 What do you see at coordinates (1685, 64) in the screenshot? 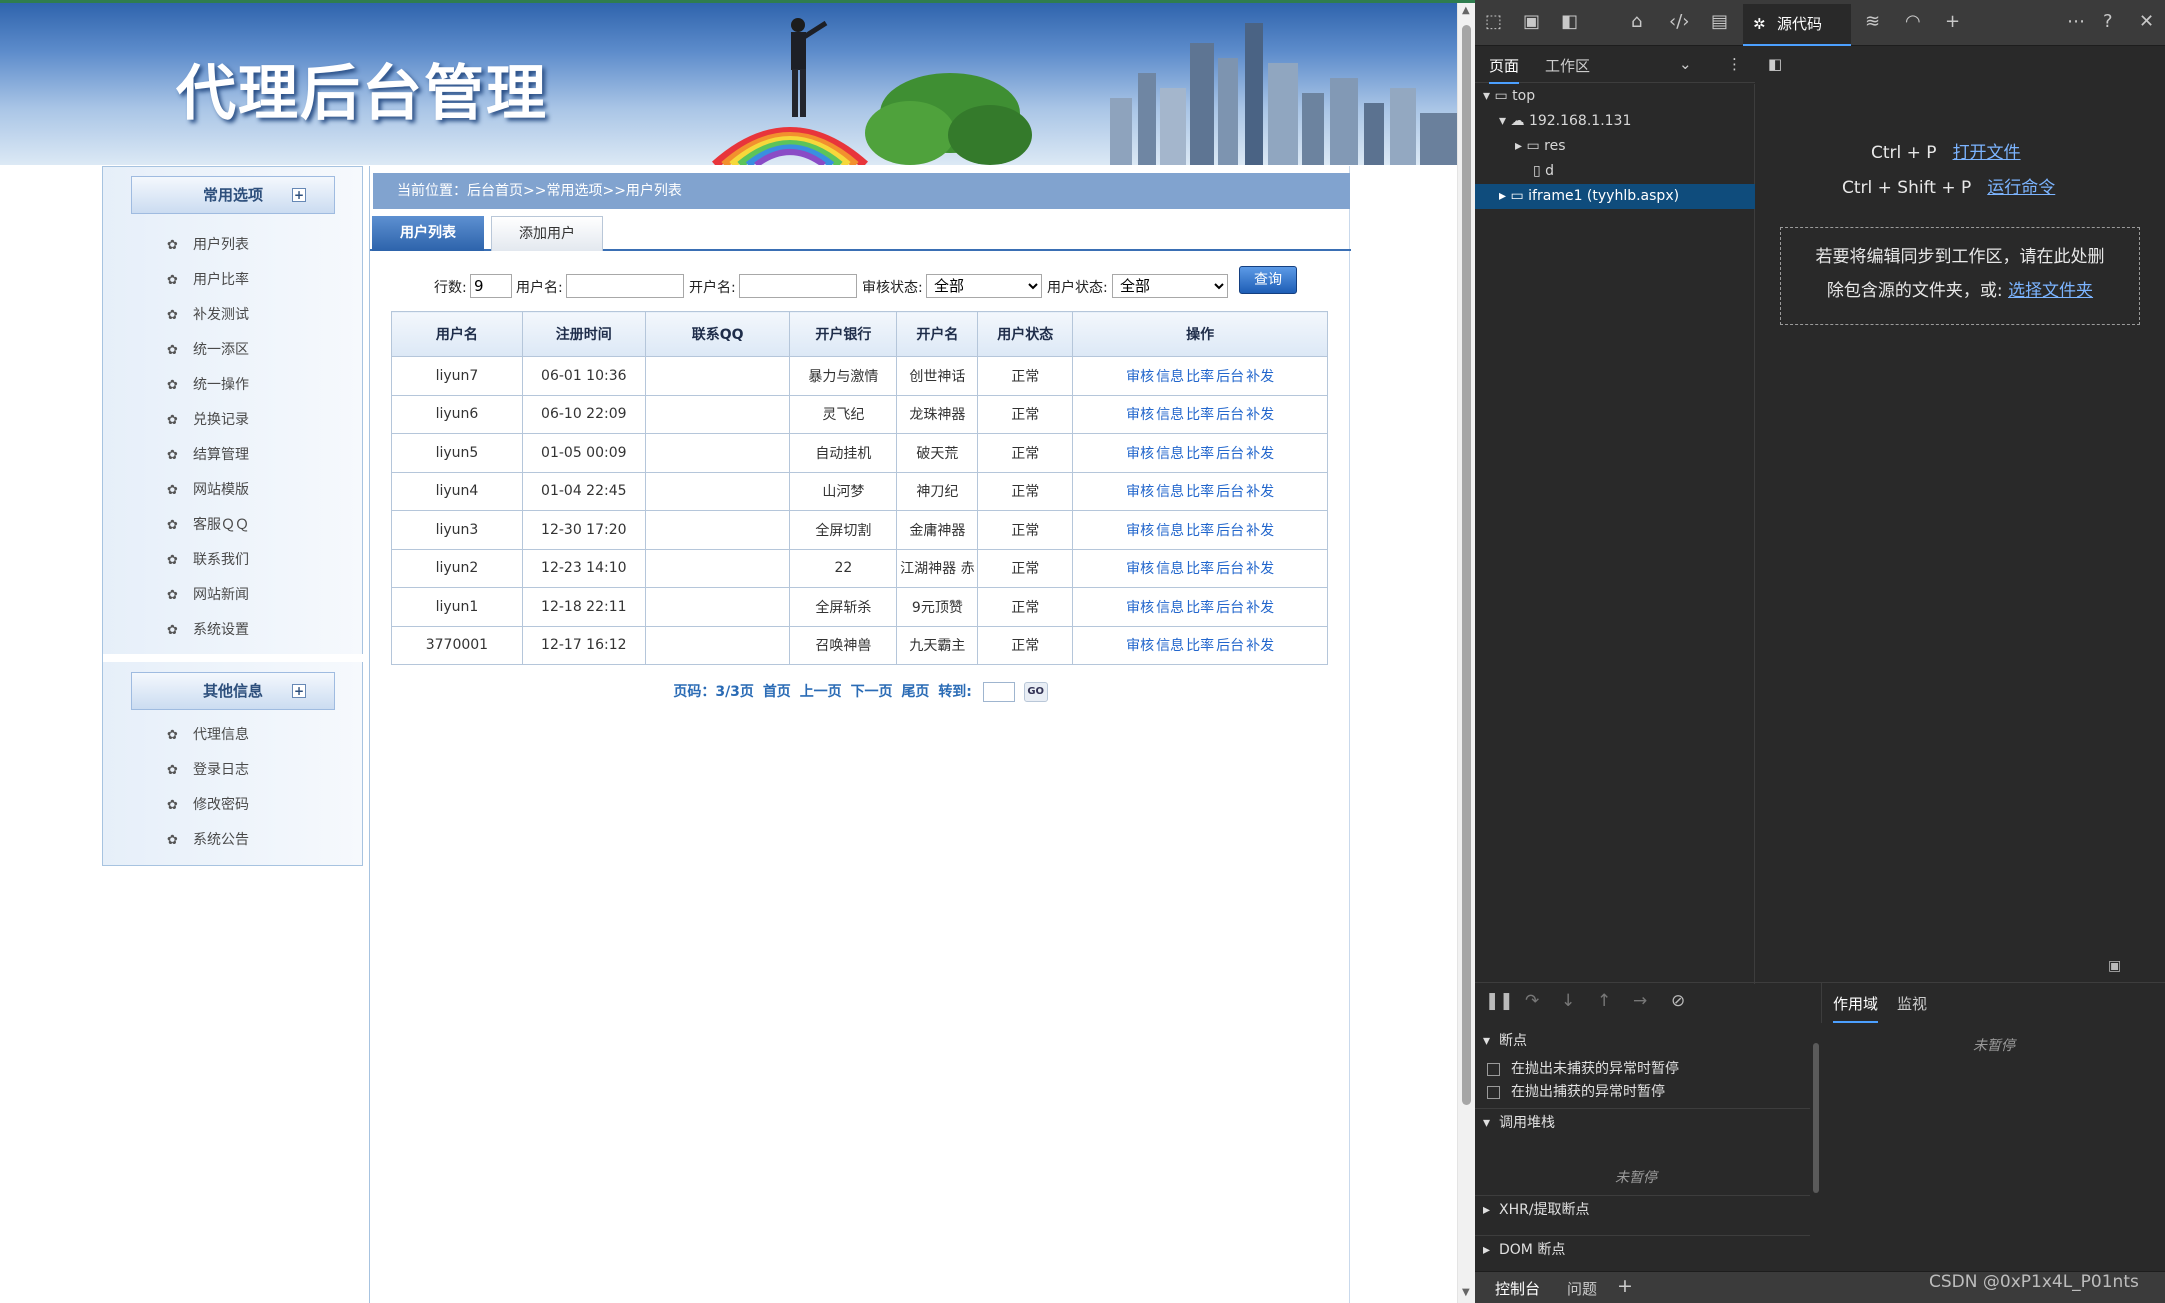
I see `chevron-down-icon: ⌄` at bounding box center [1685, 64].